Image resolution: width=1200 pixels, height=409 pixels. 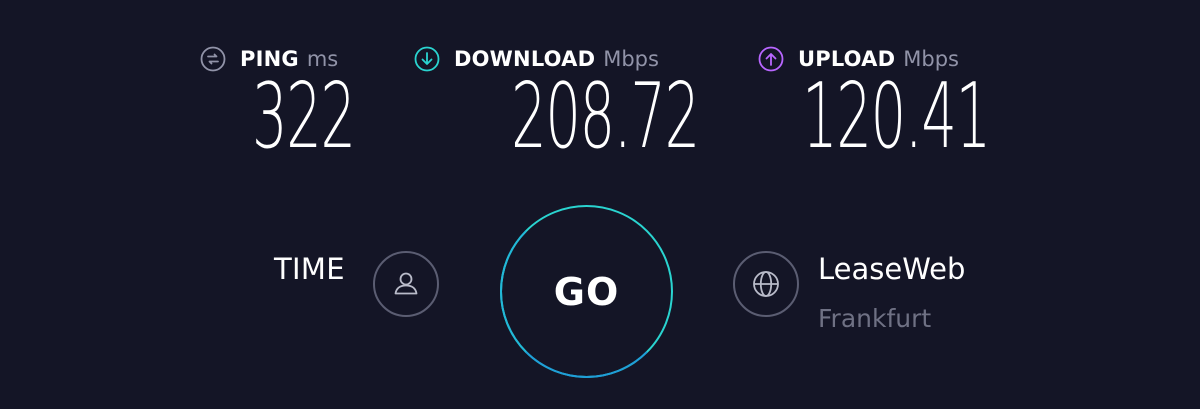 I want to click on download-value: 208.72, so click(x=605, y=116).